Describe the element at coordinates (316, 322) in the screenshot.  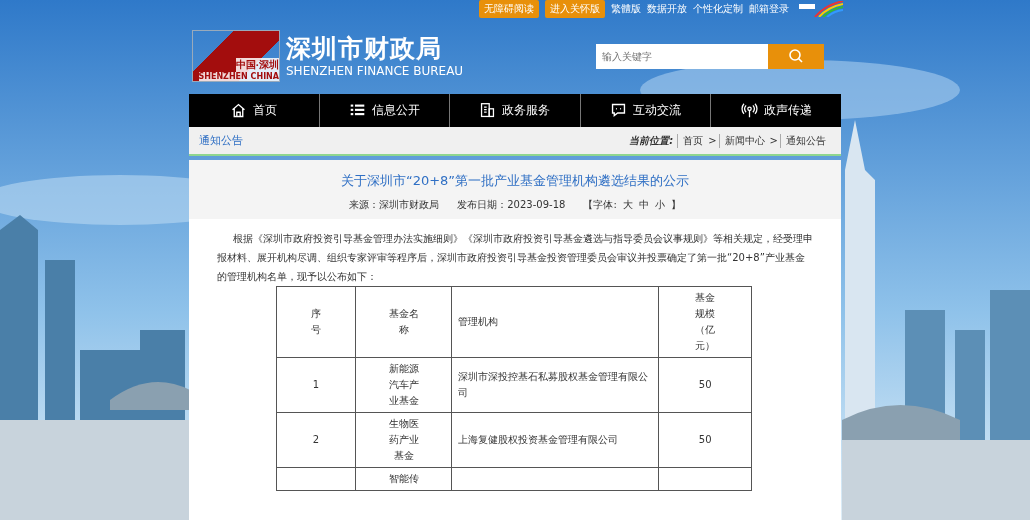
I see `table-header-cell: 序号` at that location.